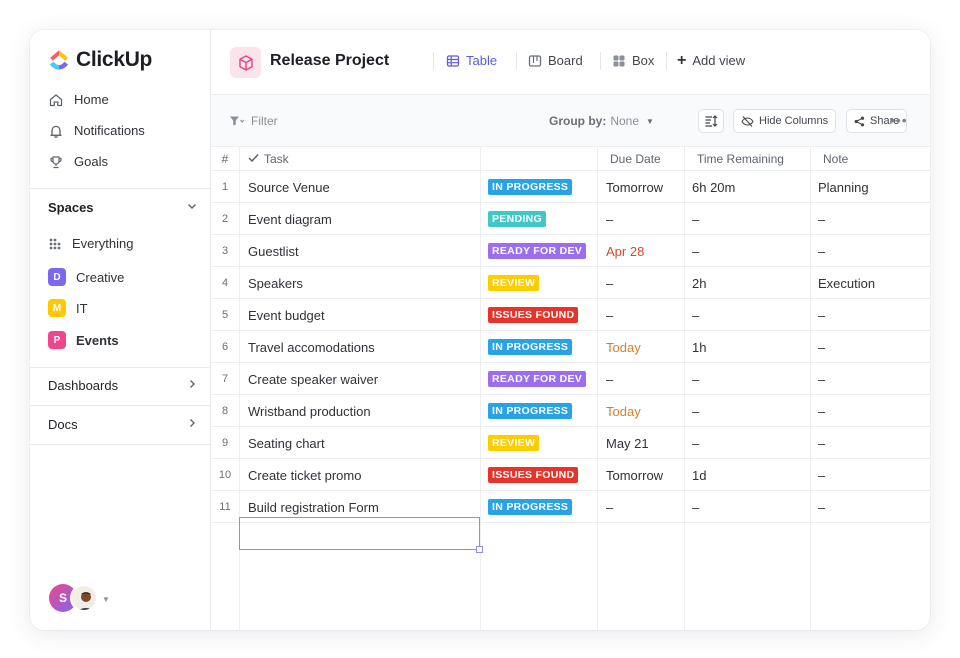 This screenshot has width=960, height=658. I want to click on table-row: 4 Speakers REVIEW – 2h Execution, so click(570, 283).